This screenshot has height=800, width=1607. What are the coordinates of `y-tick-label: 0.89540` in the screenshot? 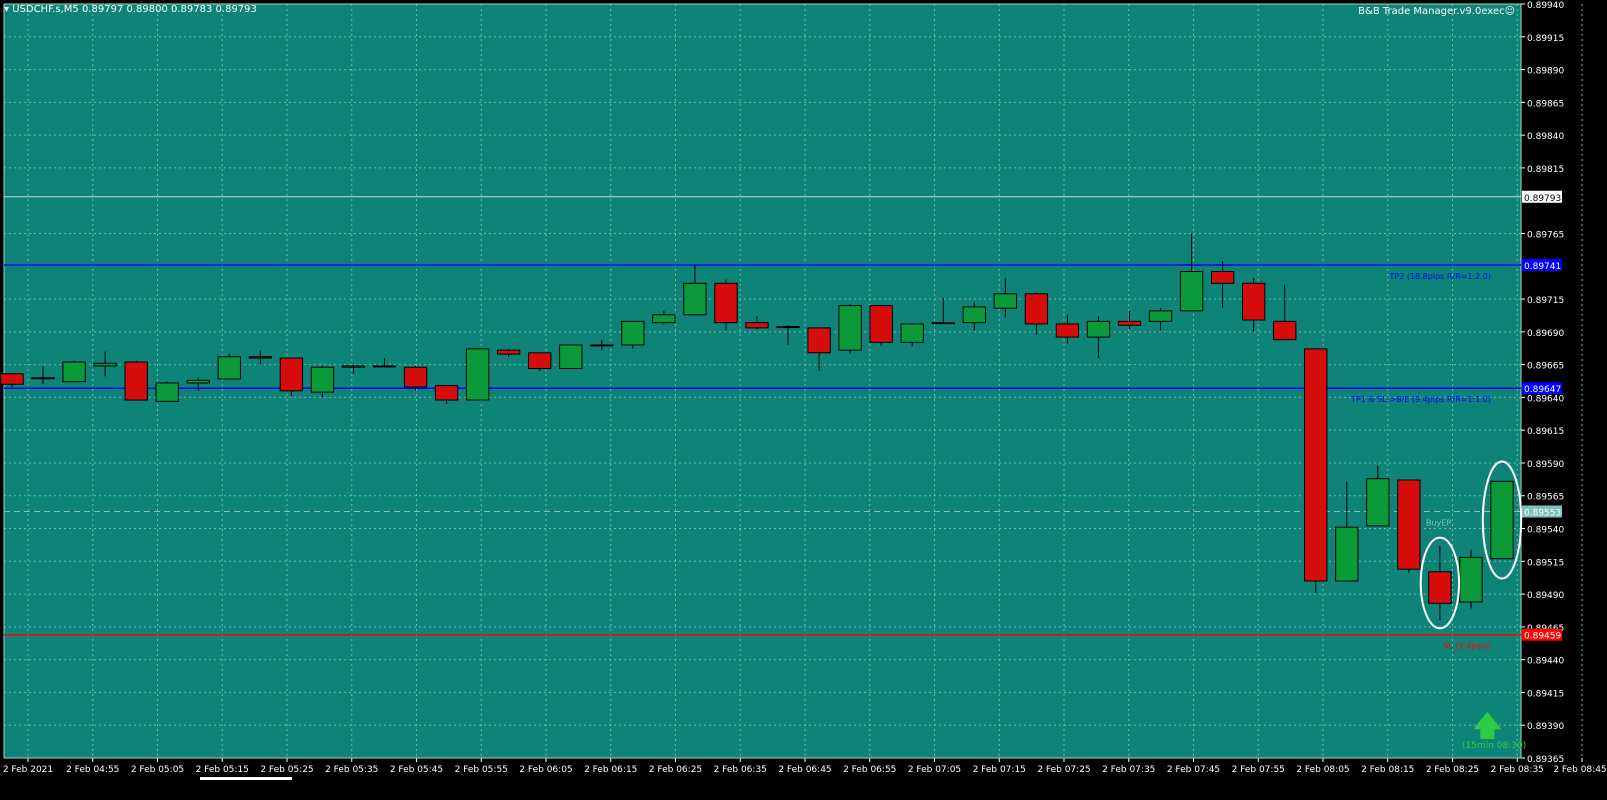 It's located at (1545, 531).